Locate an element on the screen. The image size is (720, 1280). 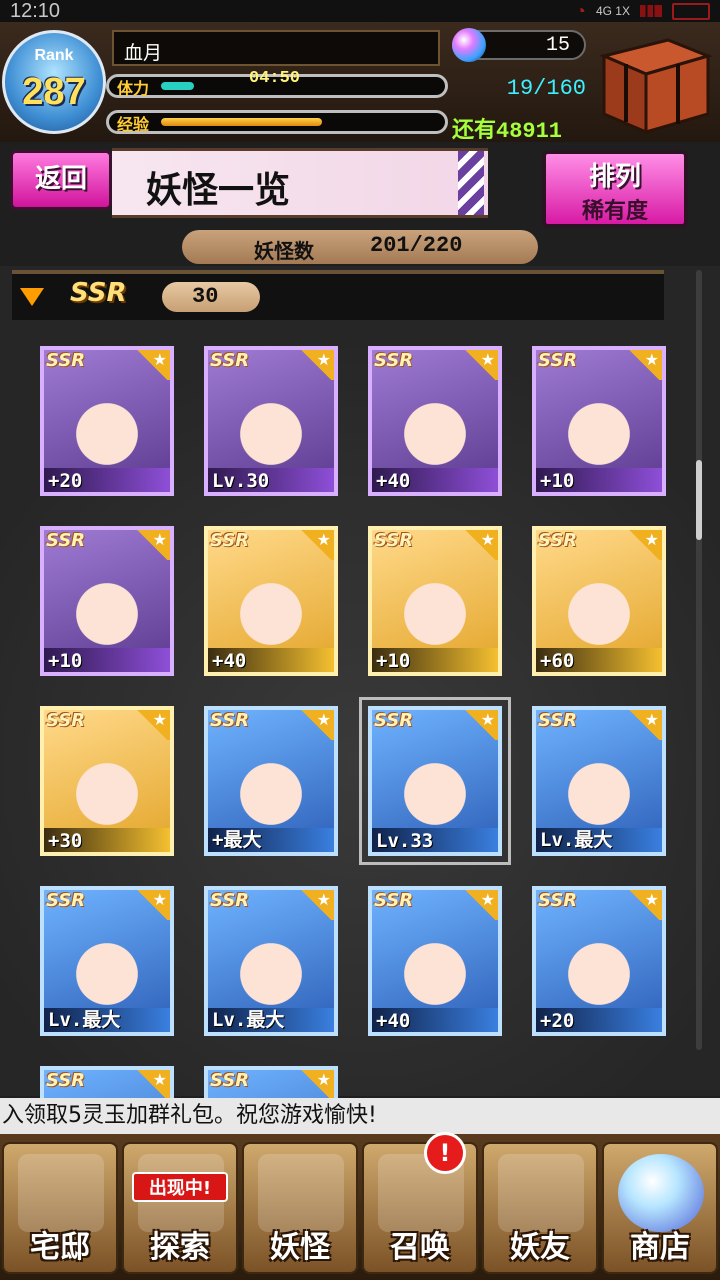
rarity-section-header: SSR 30 is located at coordinates (338, 295).